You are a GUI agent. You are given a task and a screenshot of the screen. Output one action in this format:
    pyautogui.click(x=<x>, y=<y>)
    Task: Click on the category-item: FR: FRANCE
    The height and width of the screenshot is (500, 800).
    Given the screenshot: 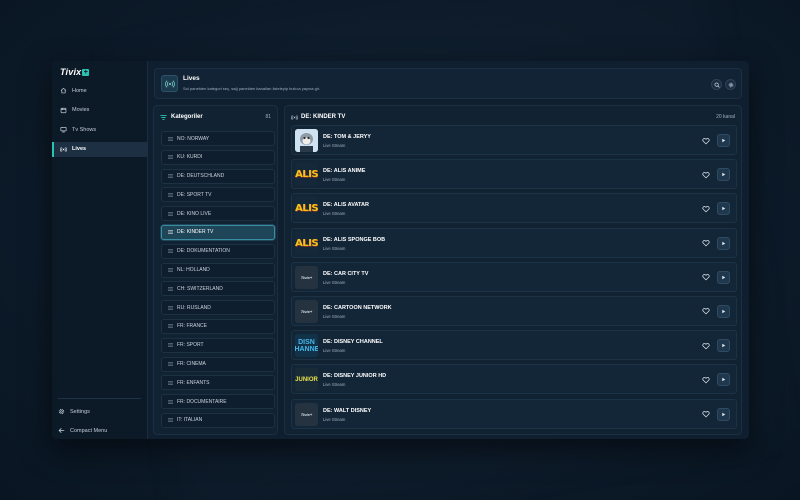 What is the action you would take?
    pyautogui.click(x=218, y=326)
    